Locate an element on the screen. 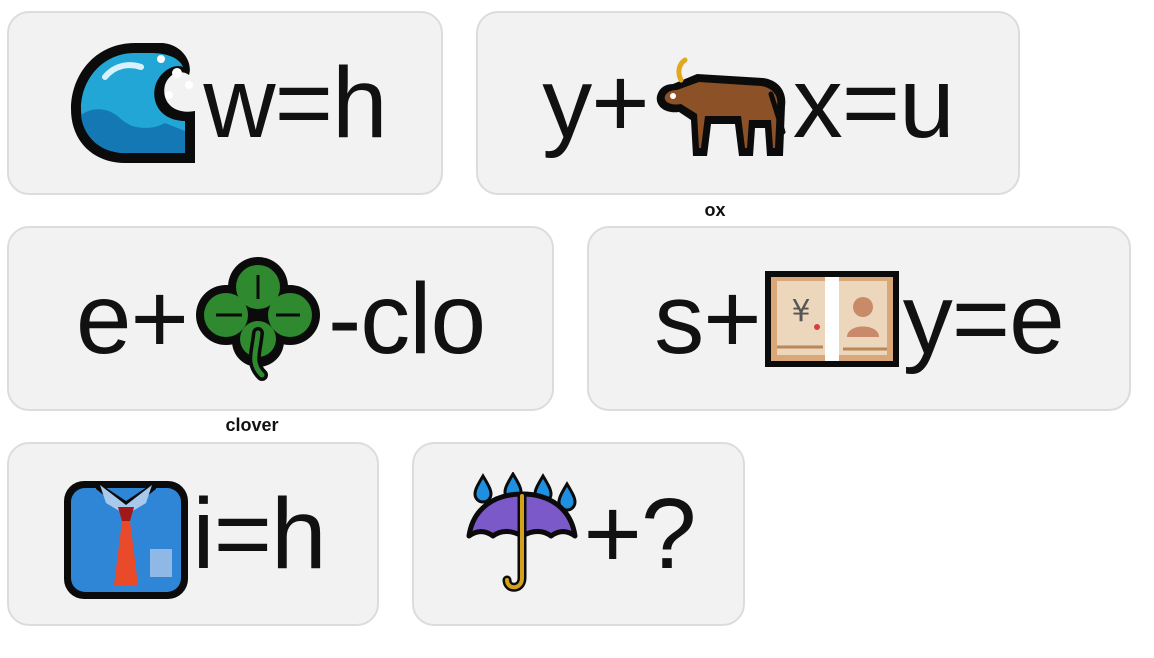 The height and width of the screenshot is (658, 1154). puzzle-expression: y+ x=u is located at coordinates (748, 103).